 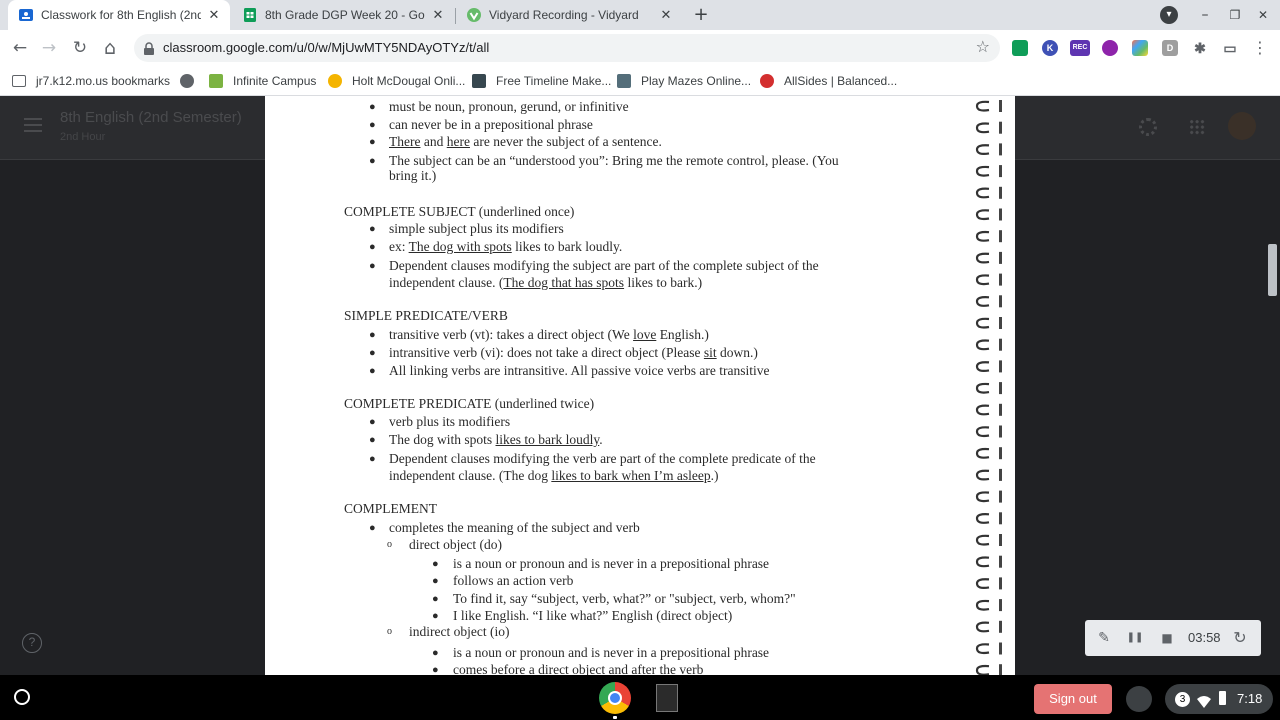 I want to click on section-heading: COMPLETE PREDICATE (underlined twice), so click(x=469, y=404).